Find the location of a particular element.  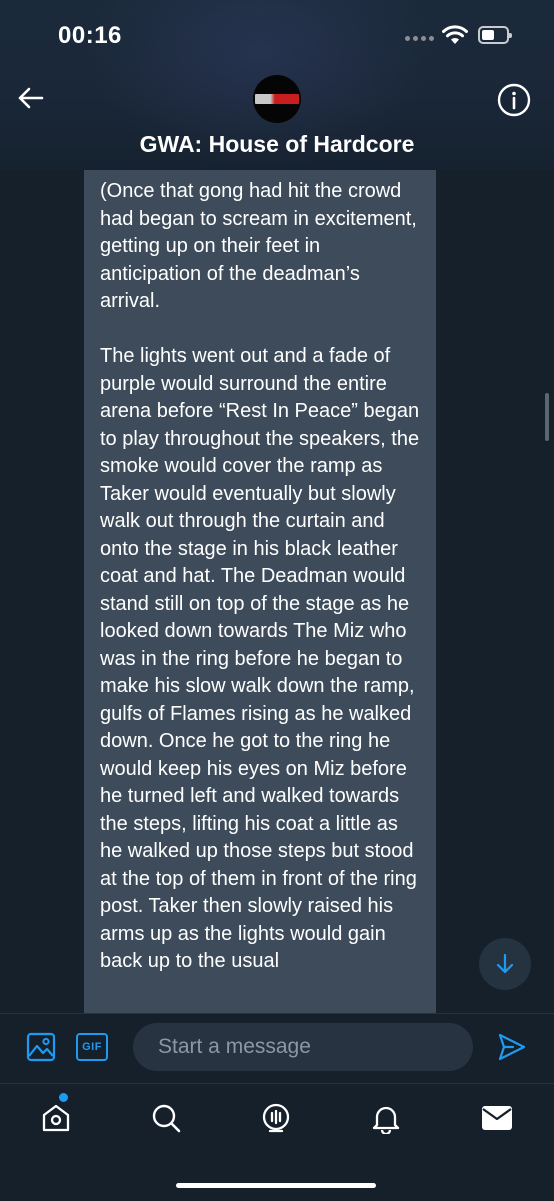

gif-label: GIF is located at coordinates (92, 1047).